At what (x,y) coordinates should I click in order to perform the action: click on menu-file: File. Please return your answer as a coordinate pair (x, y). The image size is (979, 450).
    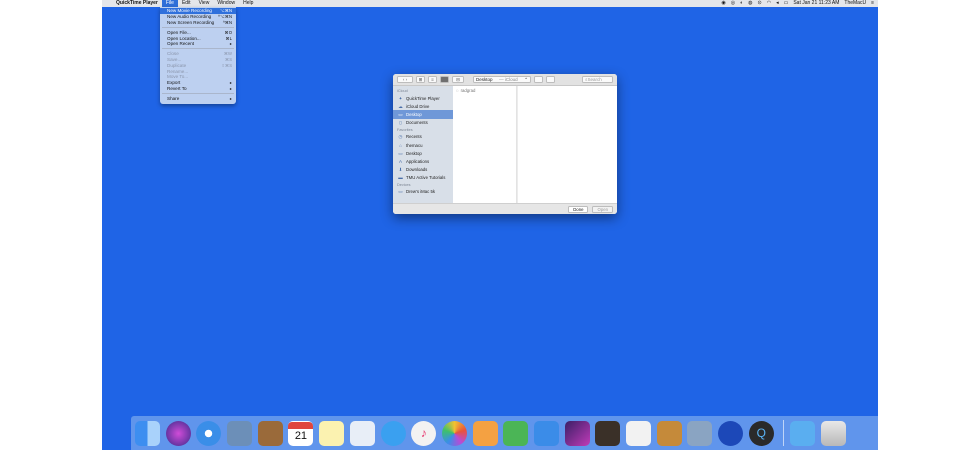
    Looking at the image, I should click on (169, 3).